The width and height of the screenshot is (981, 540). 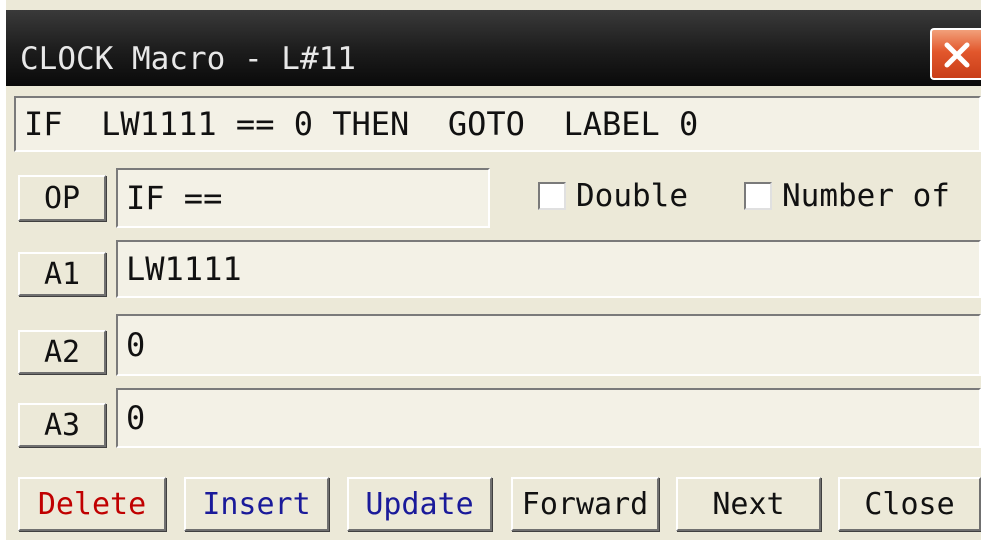 What do you see at coordinates (866, 196) in the screenshot?
I see `number-of-label: Number of` at bounding box center [866, 196].